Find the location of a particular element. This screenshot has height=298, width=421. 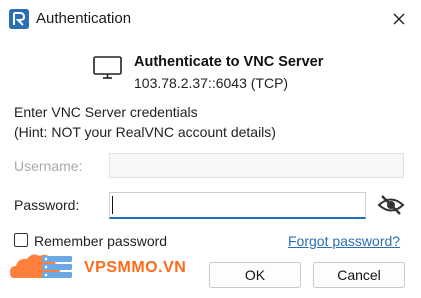

username-field is located at coordinates (256, 165).